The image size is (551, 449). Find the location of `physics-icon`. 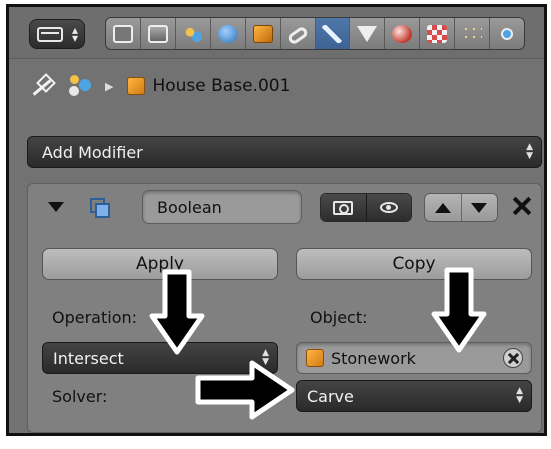

physics-icon is located at coordinates (507, 33).